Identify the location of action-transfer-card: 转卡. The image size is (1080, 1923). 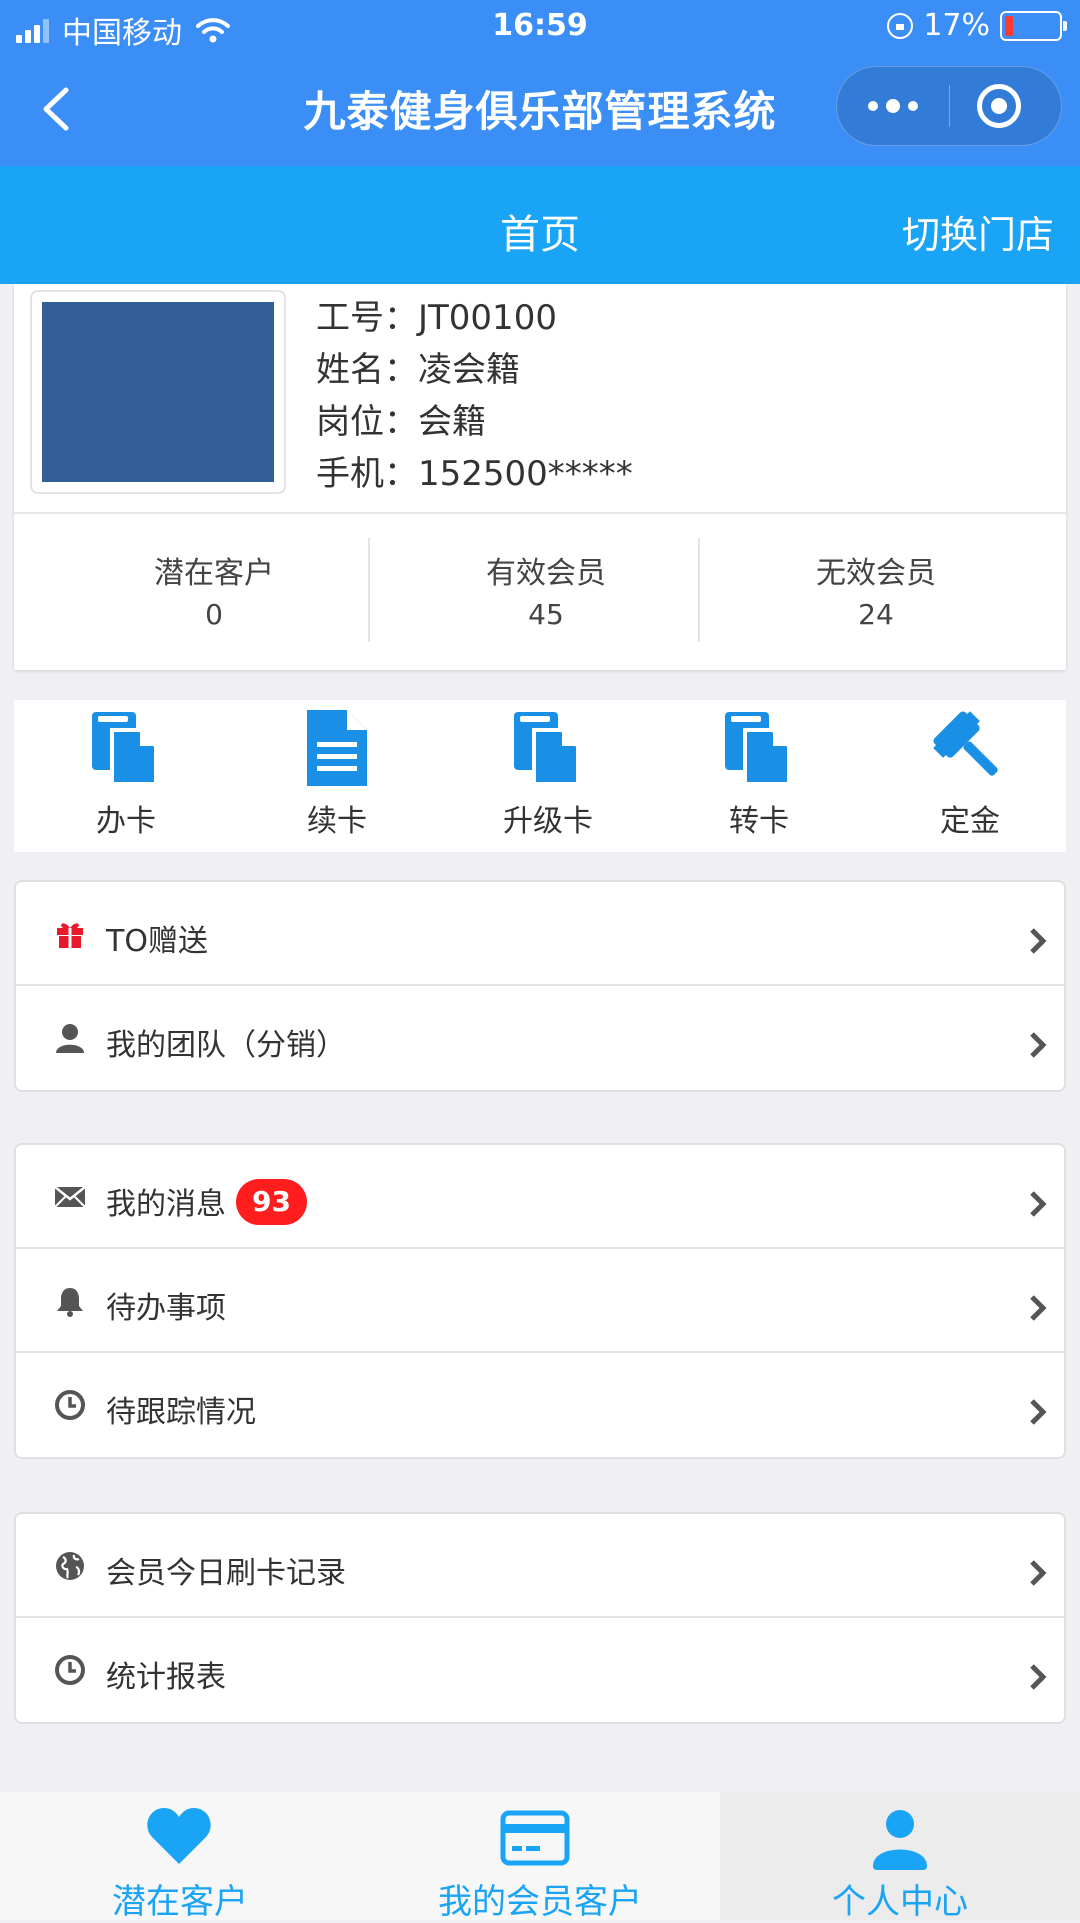
(759, 776).